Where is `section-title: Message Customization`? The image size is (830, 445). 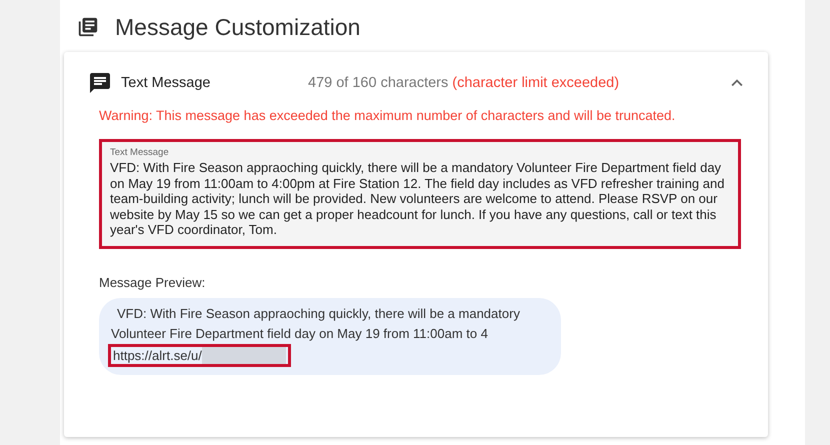
section-title: Message Customization is located at coordinates (237, 27).